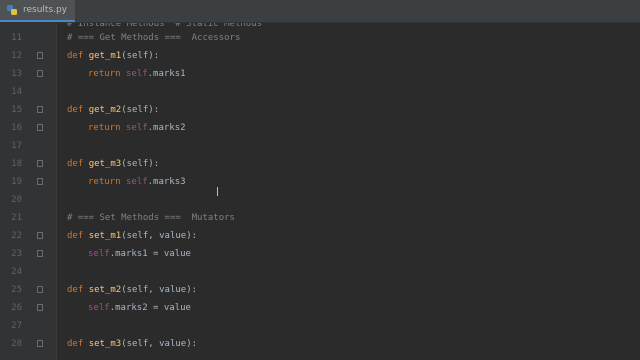 The height and width of the screenshot is (360, 640). What do you see at coordinates (16, 164) in the screenshot?
I see `line-number: 18` at bounding box center [16, 164].